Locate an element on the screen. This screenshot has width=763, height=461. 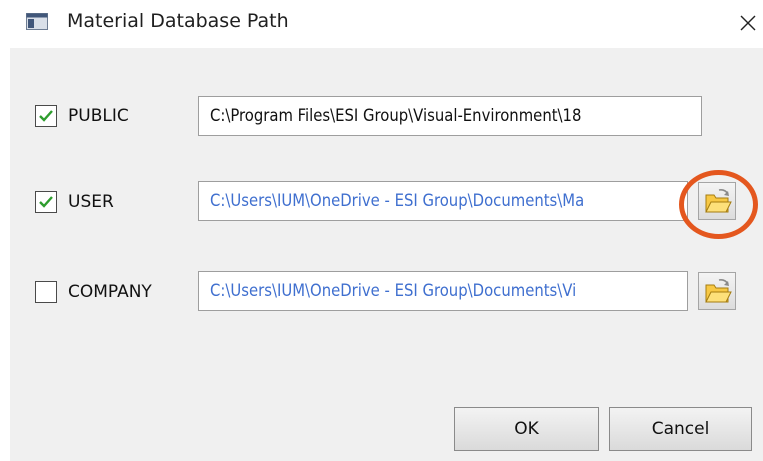
title-bar: Material Database Path is located at coordinates (381, 24).